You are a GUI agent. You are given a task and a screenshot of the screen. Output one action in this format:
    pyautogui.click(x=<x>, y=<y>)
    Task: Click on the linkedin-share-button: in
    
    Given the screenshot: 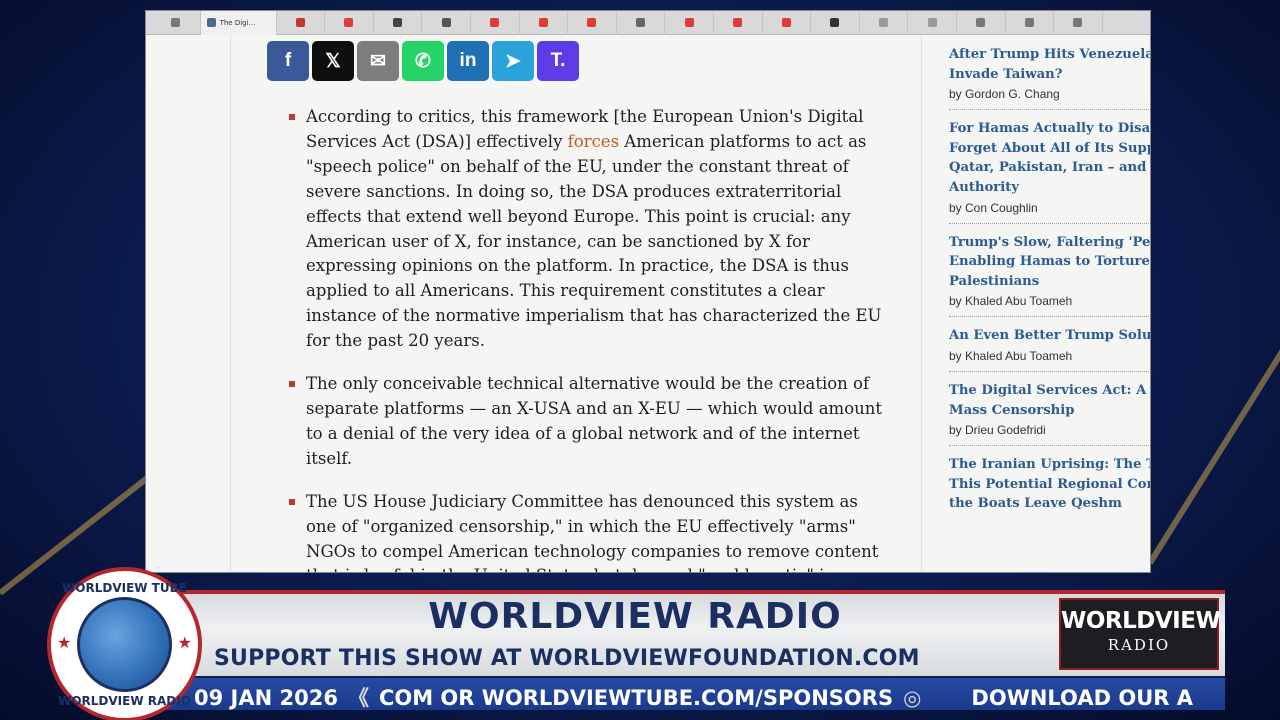 What is the action you would take?
    pyautogui.click(x=468, y=61)
    